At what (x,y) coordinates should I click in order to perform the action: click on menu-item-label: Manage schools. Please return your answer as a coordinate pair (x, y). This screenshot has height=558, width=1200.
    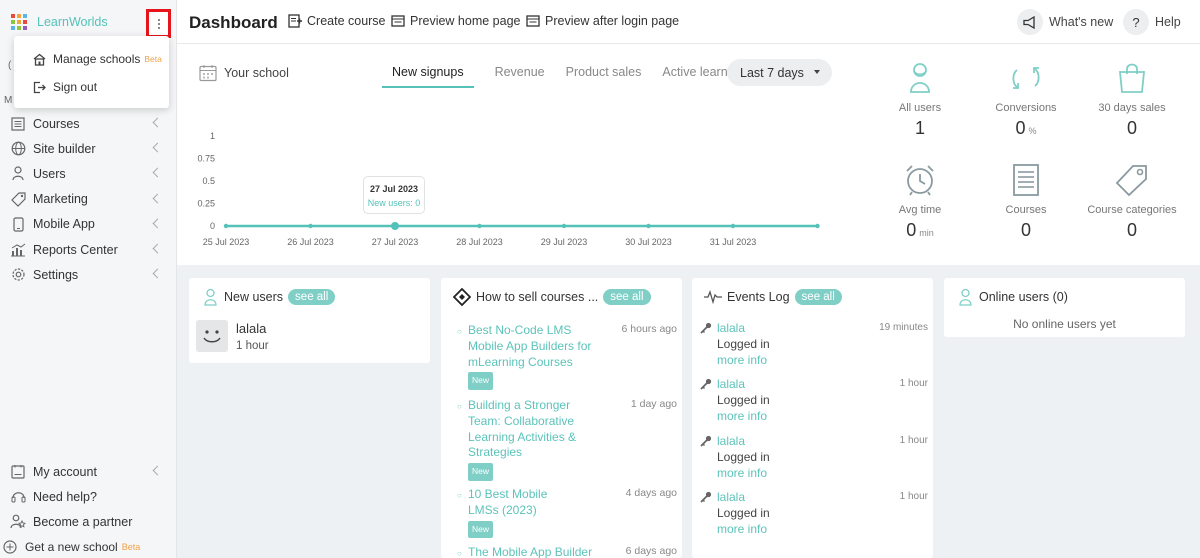
    Looking at the image, I should click on (97, 59).